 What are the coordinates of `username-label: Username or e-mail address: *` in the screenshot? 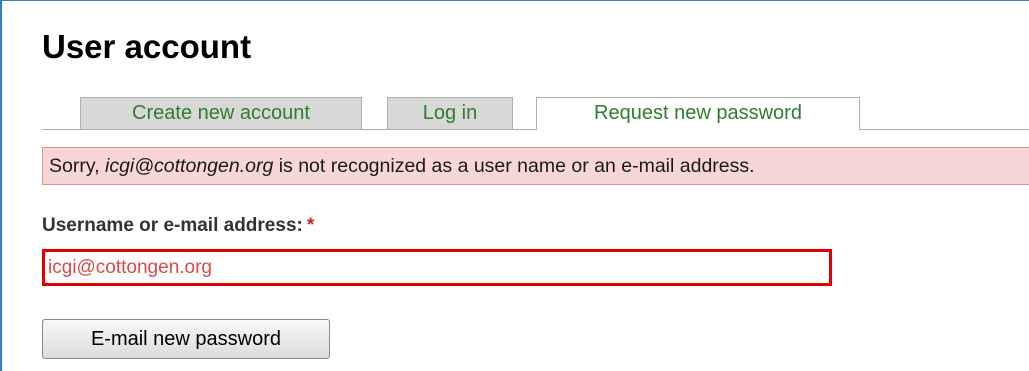 It's located at (178, 226).